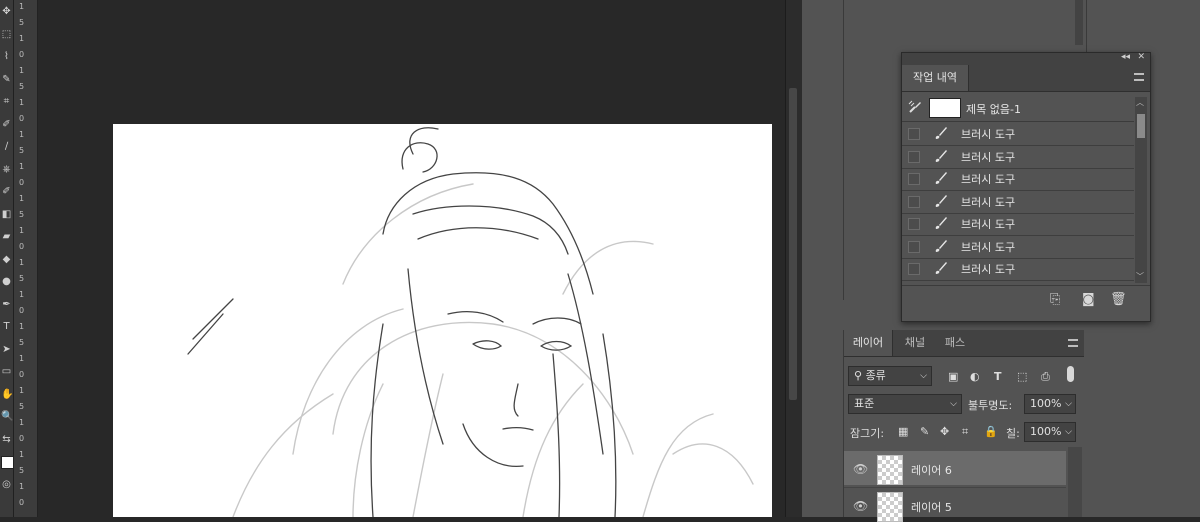  I want to click on blend-mode-select: 표준 ⌵, so click(905, 404).